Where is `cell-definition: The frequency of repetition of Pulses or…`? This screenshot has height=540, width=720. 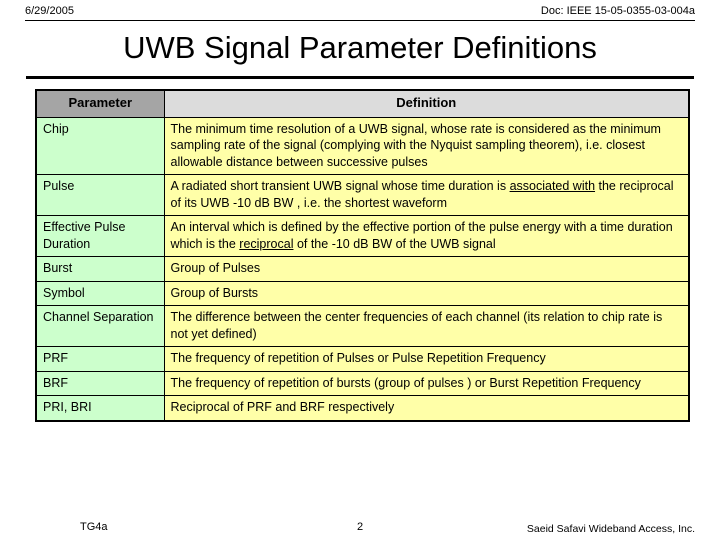 cell-definition: The frequency of repetition of Pulses or… is located at coordinates (426, 359).